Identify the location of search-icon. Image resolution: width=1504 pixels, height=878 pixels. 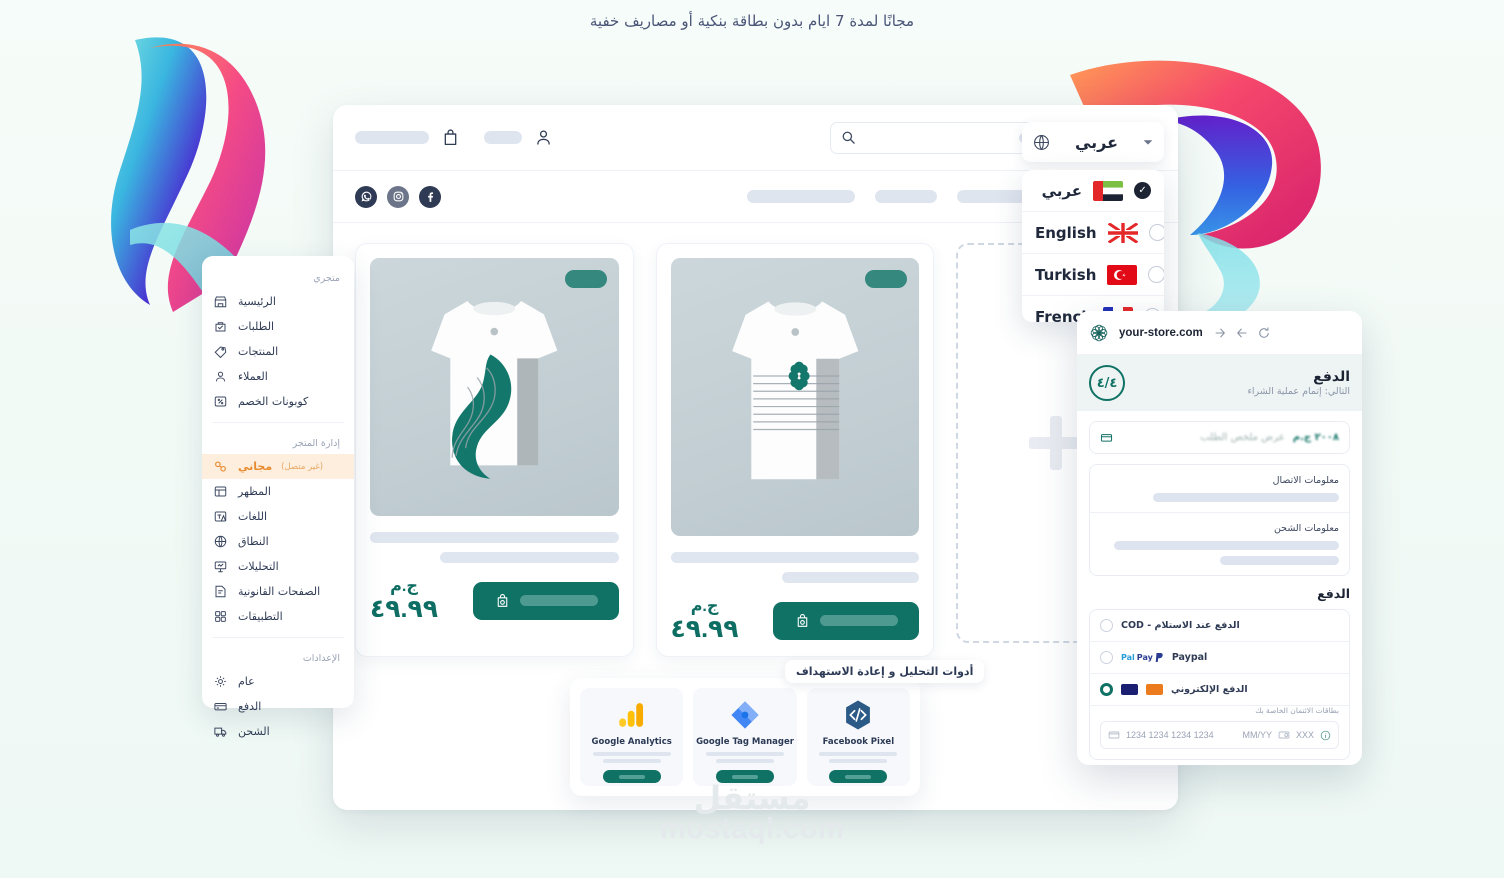
(848, 137).